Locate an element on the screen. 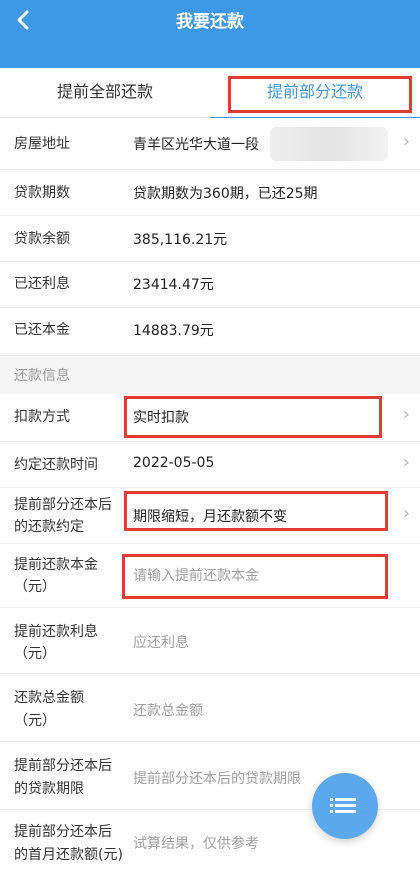 This screenshot has width=420, height=873. interest-paid-label: 已还利息 is located at coordinates (42, 284).